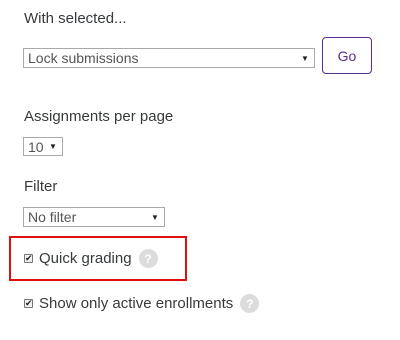 The image size is (400, 340). Describe the element at coordinates (36, 146) in the screenshot. I see `assignments-per-page-value: 10` at that location.